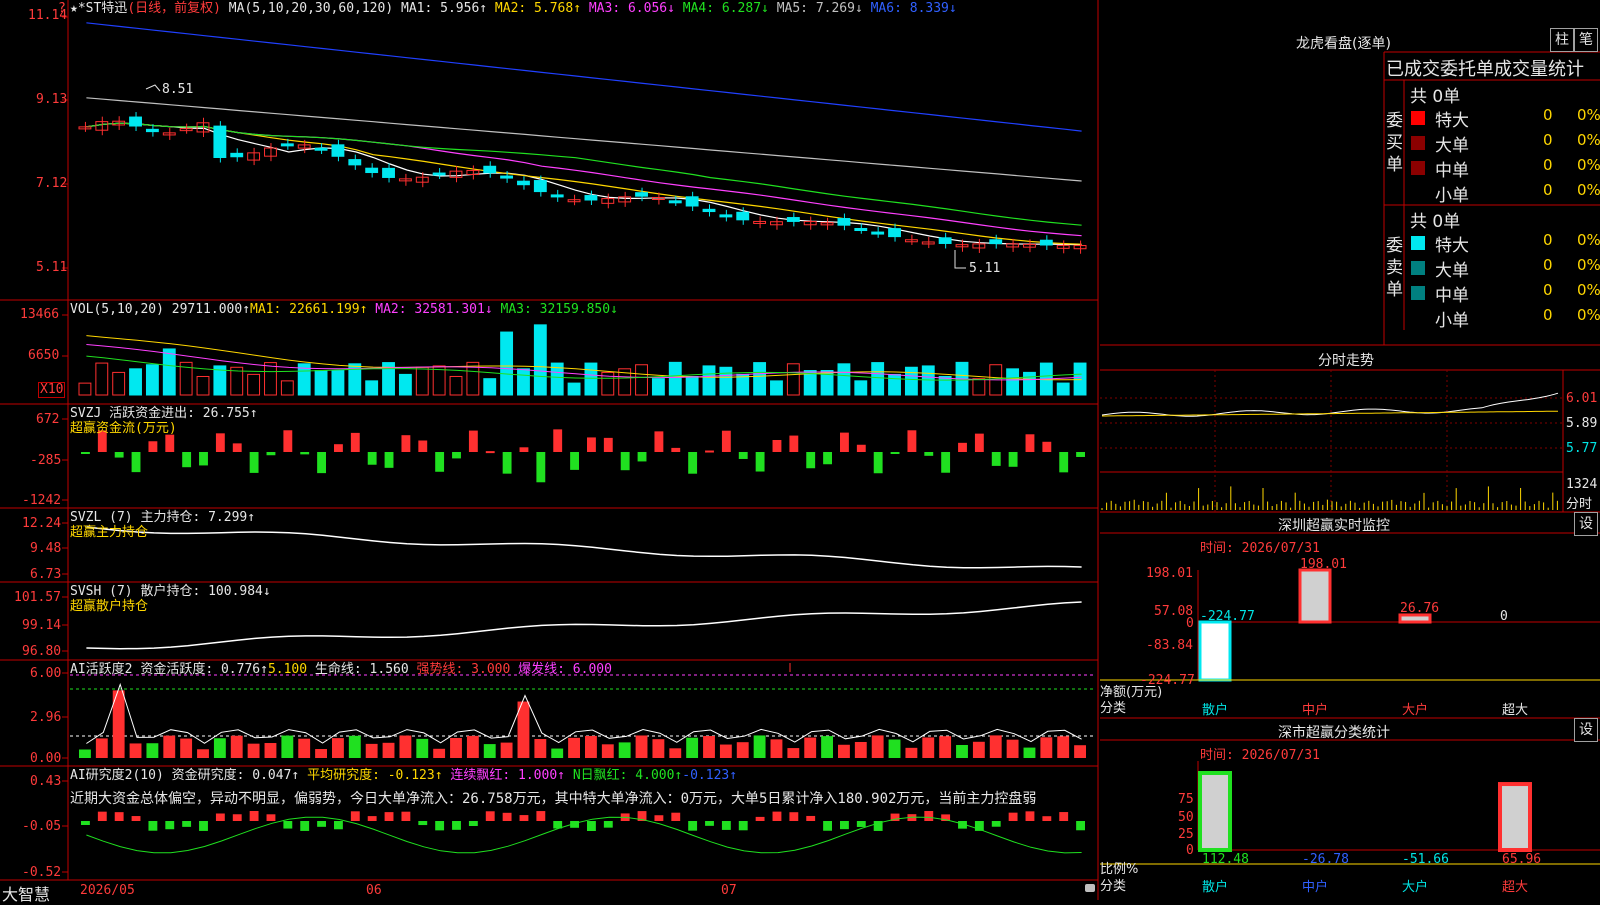 Image resolution: width=1600 pixels, height=905 pixels. What do you see at coordinates (48, 419) in the screenshot?
I see `svzj-axis-label: 672` at bounding box center [48, 419].